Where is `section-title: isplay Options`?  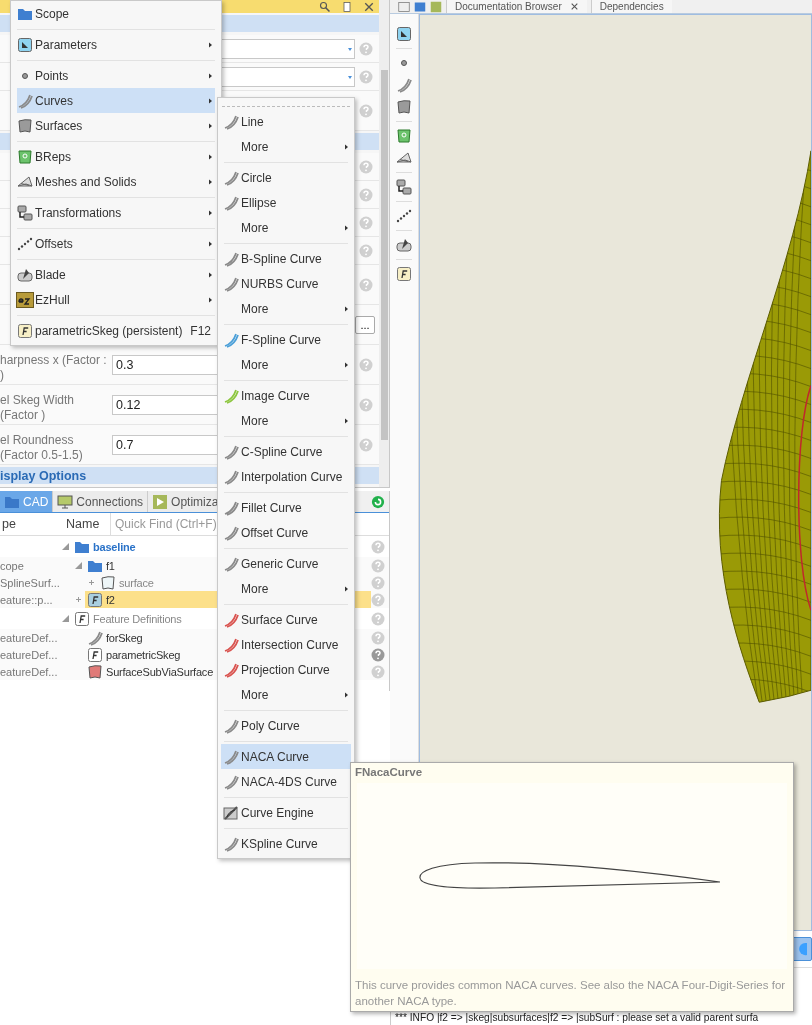 section-title: isplay Options is located at coordinates (43, 475).